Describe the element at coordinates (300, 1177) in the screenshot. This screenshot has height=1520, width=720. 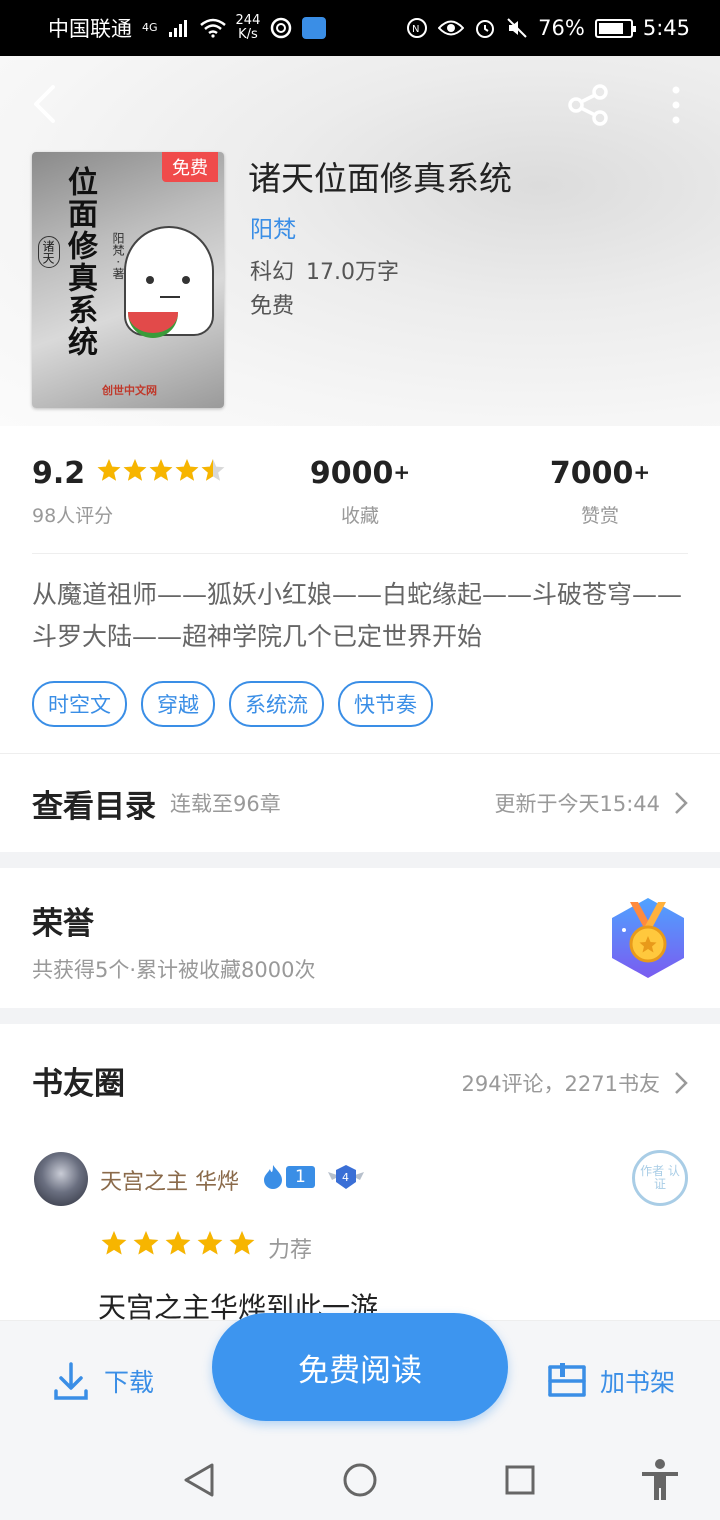
I see `user-level-number: 1` at that location.